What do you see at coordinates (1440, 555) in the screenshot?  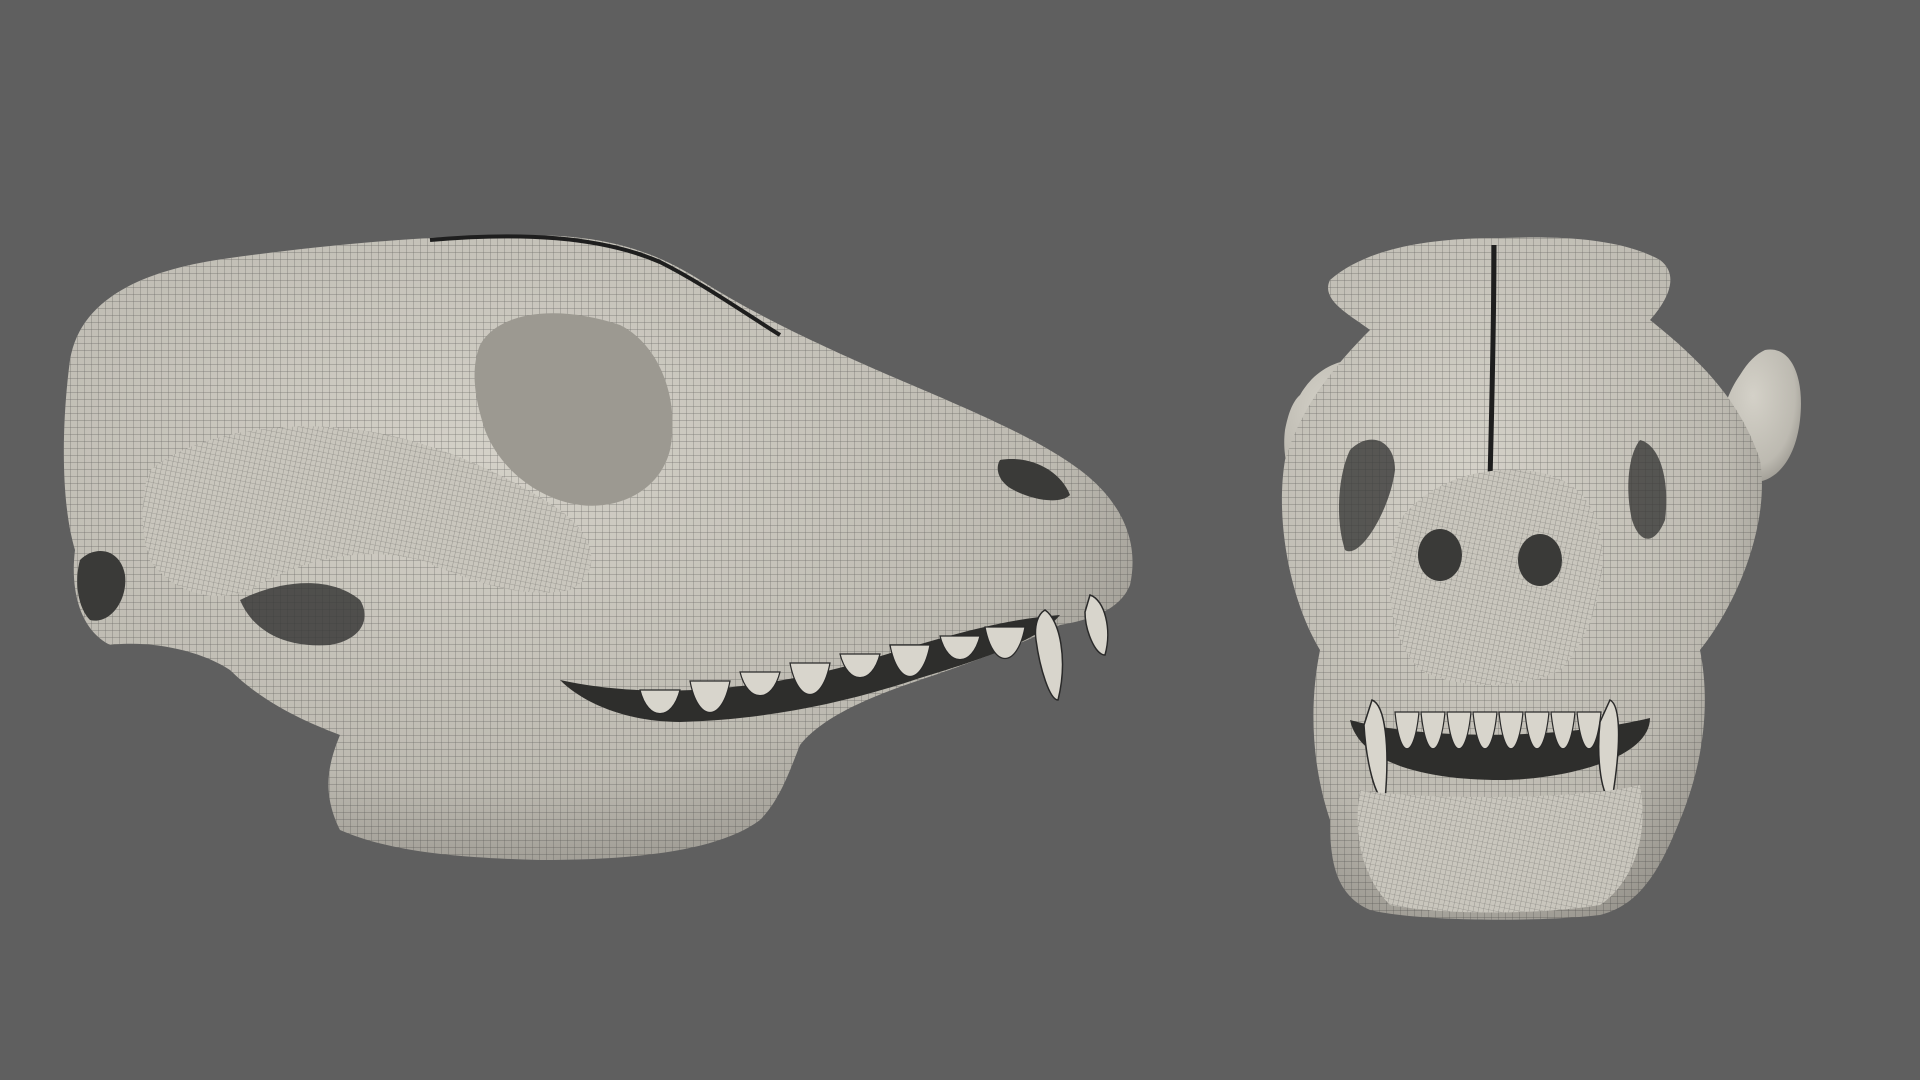 I see `front-nostril-left` at bounding box center [1440, 555].